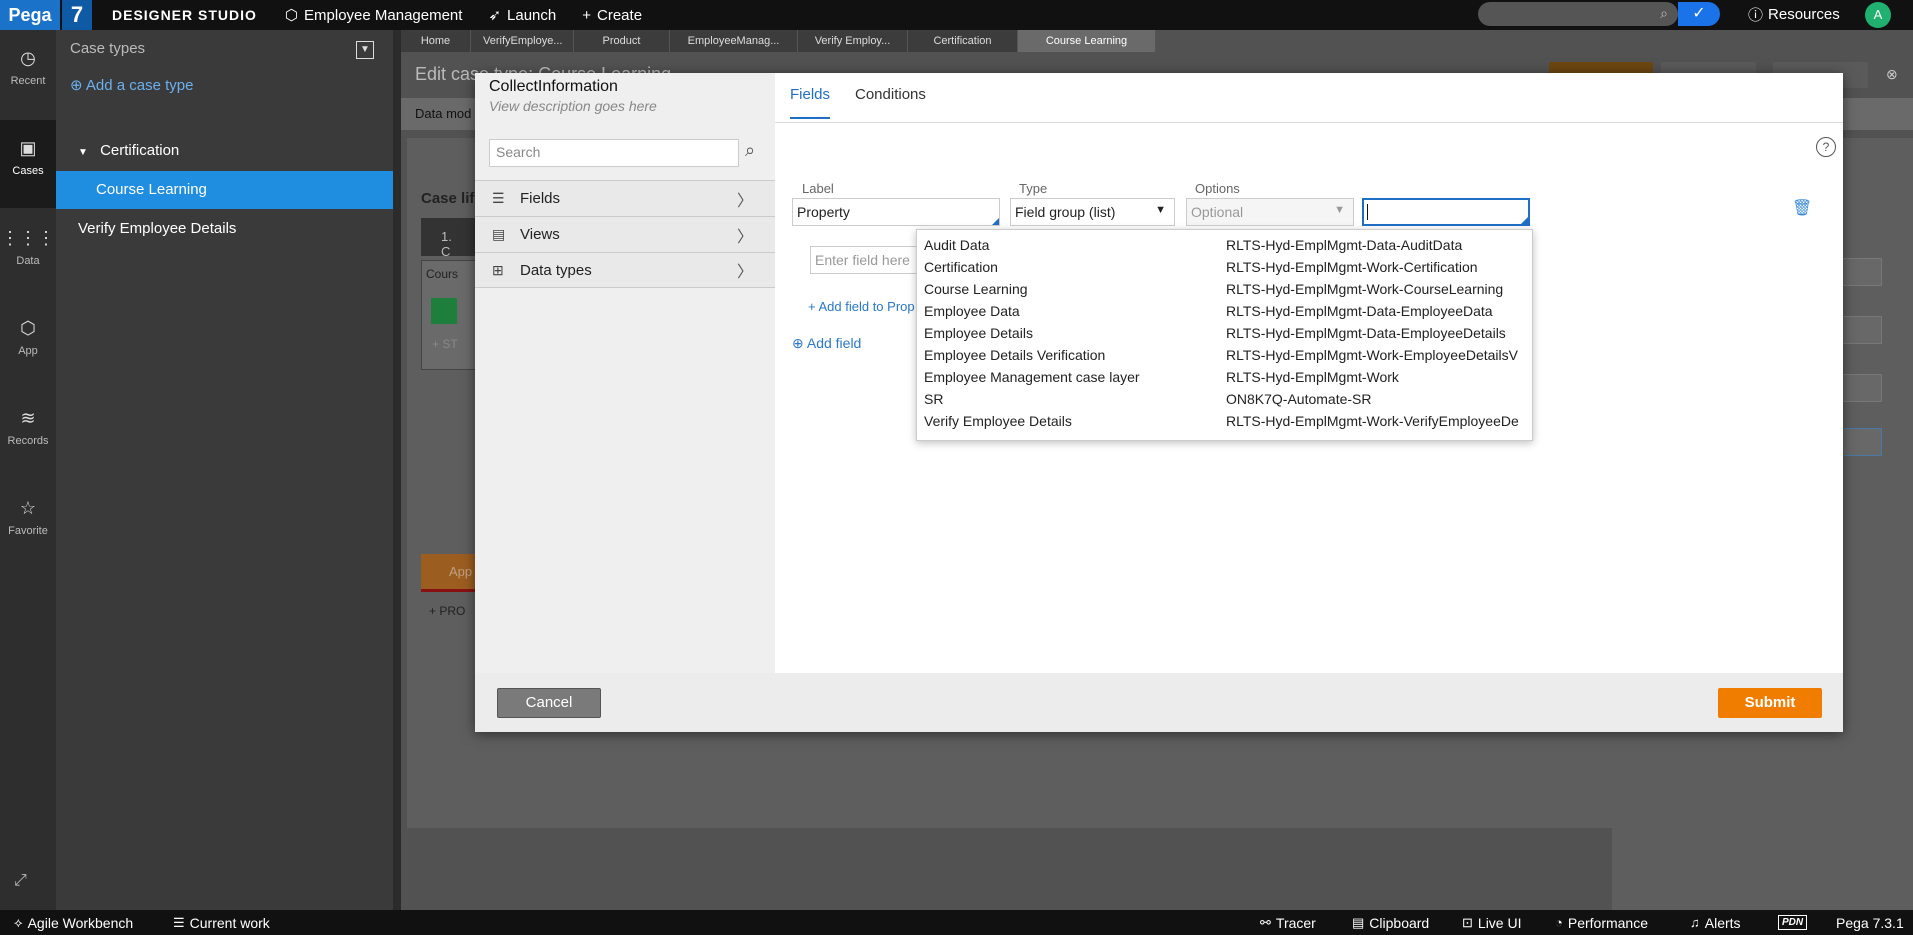 The width and height of the screenshot is (1913, 935). Describe the element at coordinates (1087, 41) in the screenshot. I see `tab-course-learning: Course Learning` at that location.